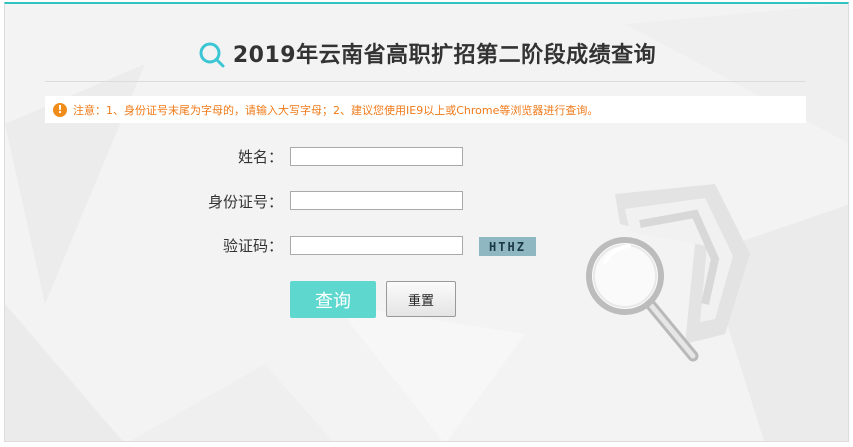 This screenshot has width=853, height=447. What do you see at coordinates (376, 156) in the screenshot?
I see `name-input` at bounding box center [376, 156].